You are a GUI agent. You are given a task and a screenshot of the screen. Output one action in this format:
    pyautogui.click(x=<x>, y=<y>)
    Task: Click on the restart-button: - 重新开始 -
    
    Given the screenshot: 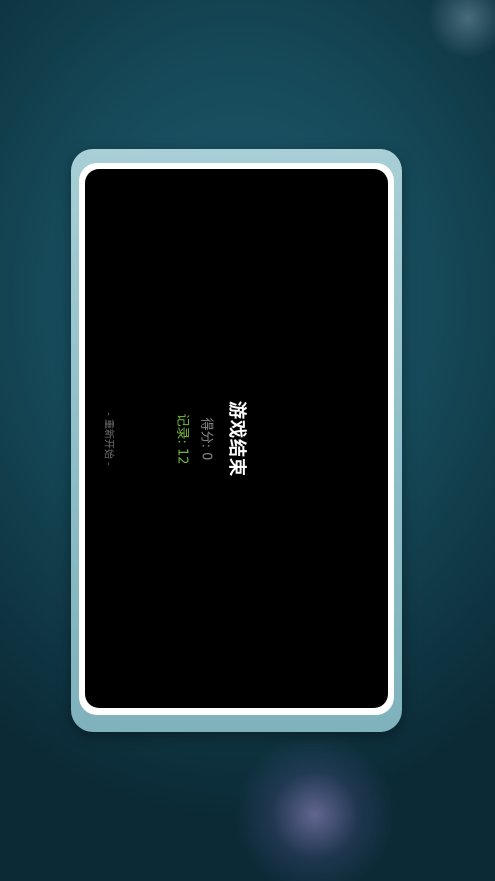 What is the action you would take?
    pyautogui.click(x=110, y=439)
    